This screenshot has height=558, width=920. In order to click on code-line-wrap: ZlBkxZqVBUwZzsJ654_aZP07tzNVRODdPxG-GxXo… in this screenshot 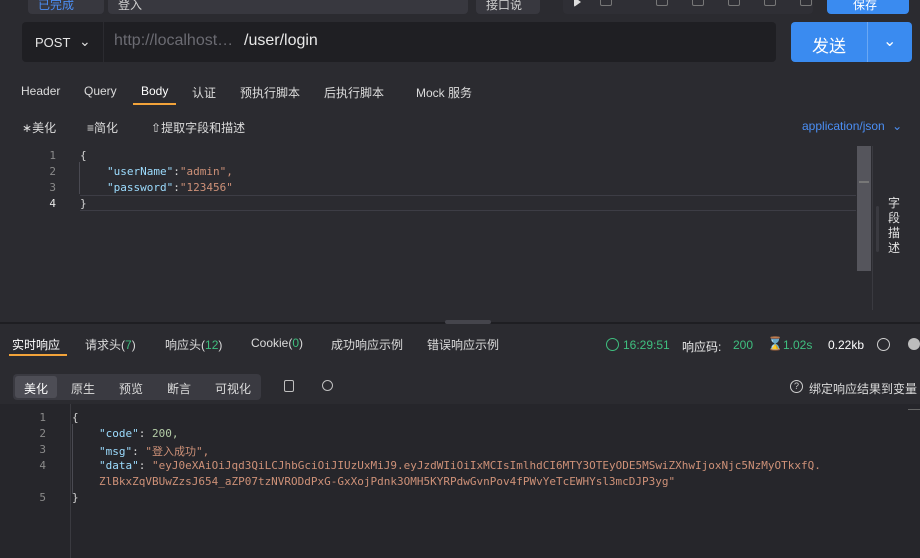, I will do `click(387, 481)`.